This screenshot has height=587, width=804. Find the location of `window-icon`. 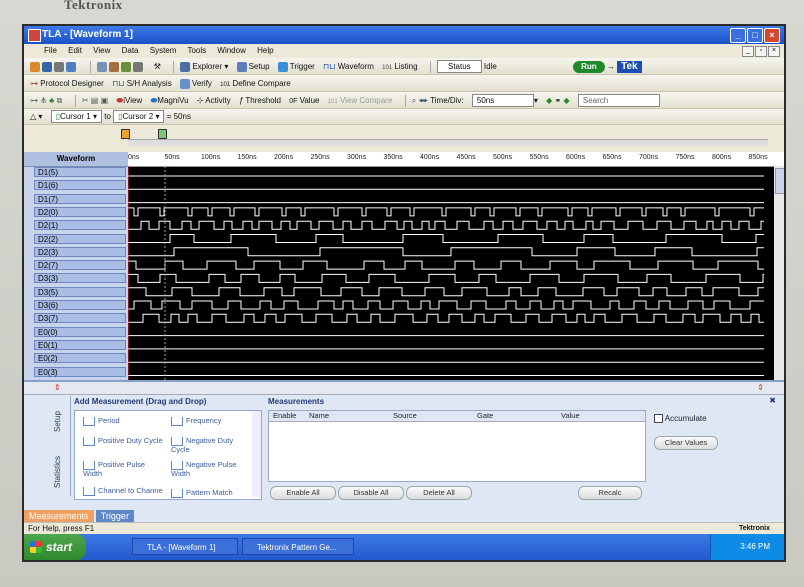

window-icon is located at coordinates (102, 66).